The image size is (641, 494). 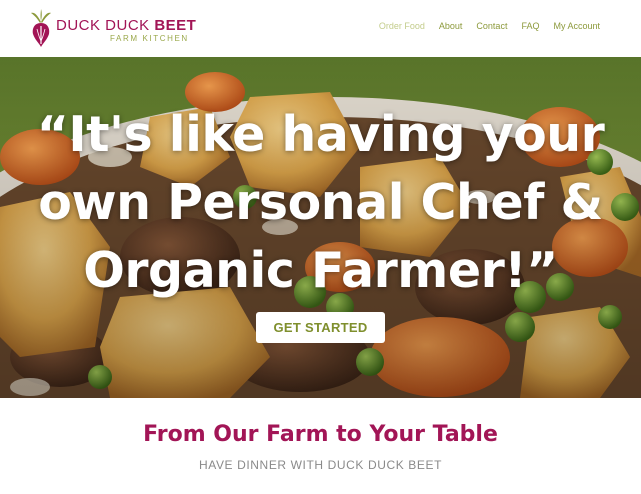 What do you see at coordinates (41, 28) in the screenshot?
I see `beet-icon` at bounding box center [41, 28].